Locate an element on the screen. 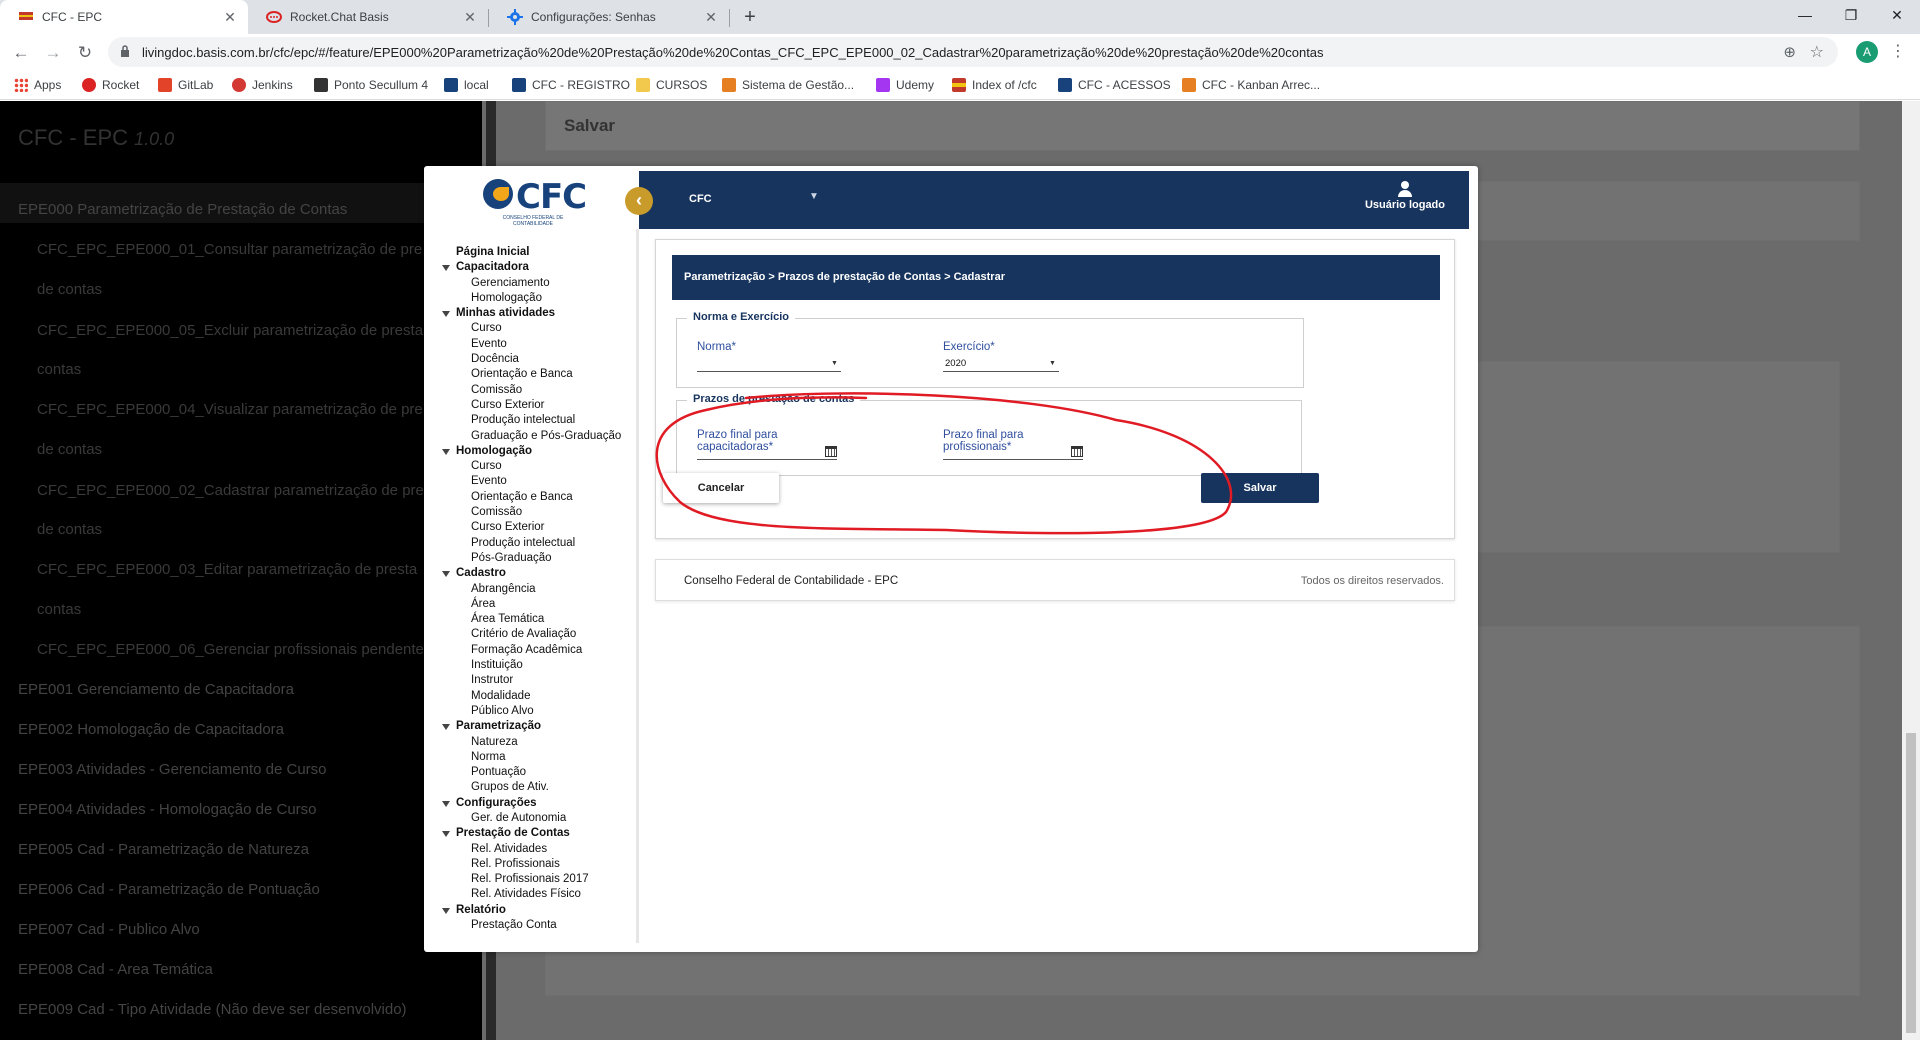 The image size is (1920, 1040). sidebar-group: Configurações is located at coordinates (531, 803).